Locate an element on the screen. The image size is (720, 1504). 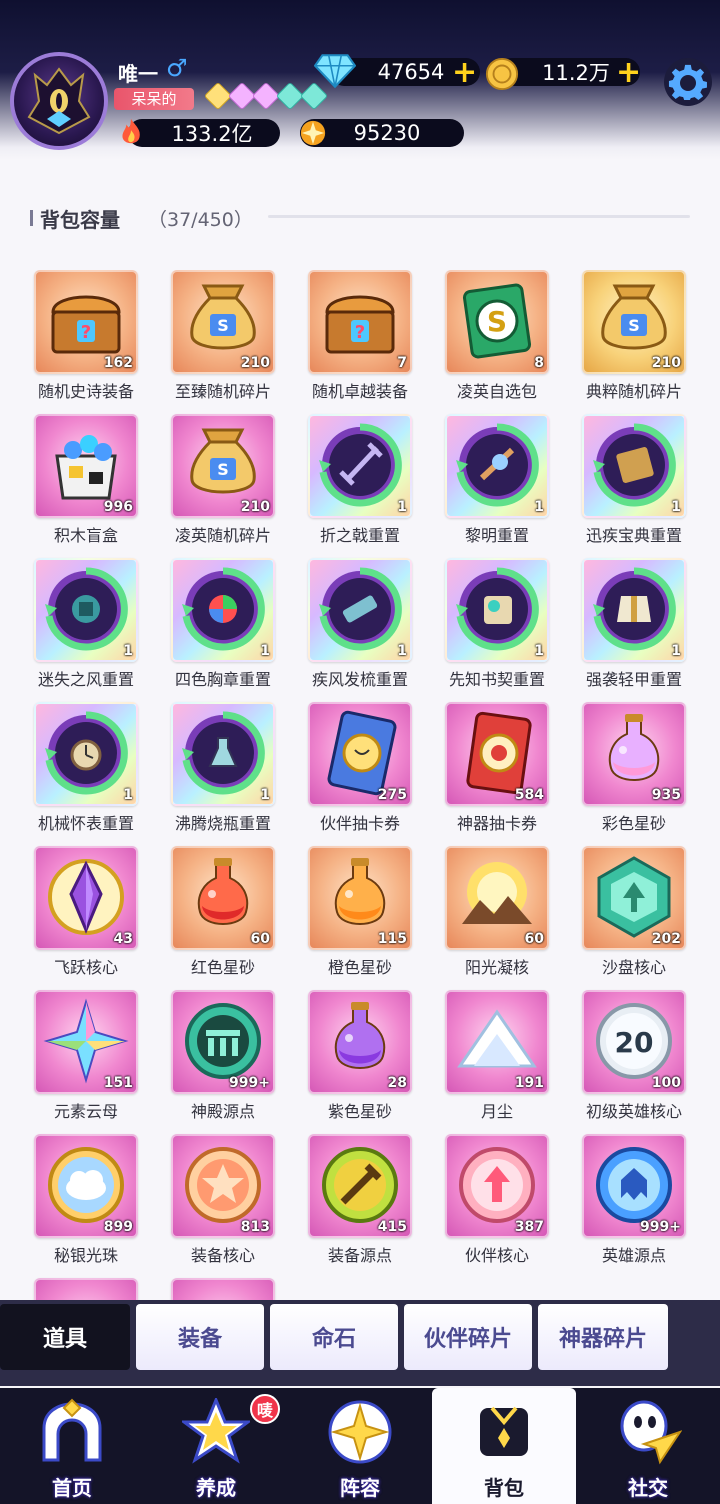
add-gold-button: + is located at coordinates (628, 73).